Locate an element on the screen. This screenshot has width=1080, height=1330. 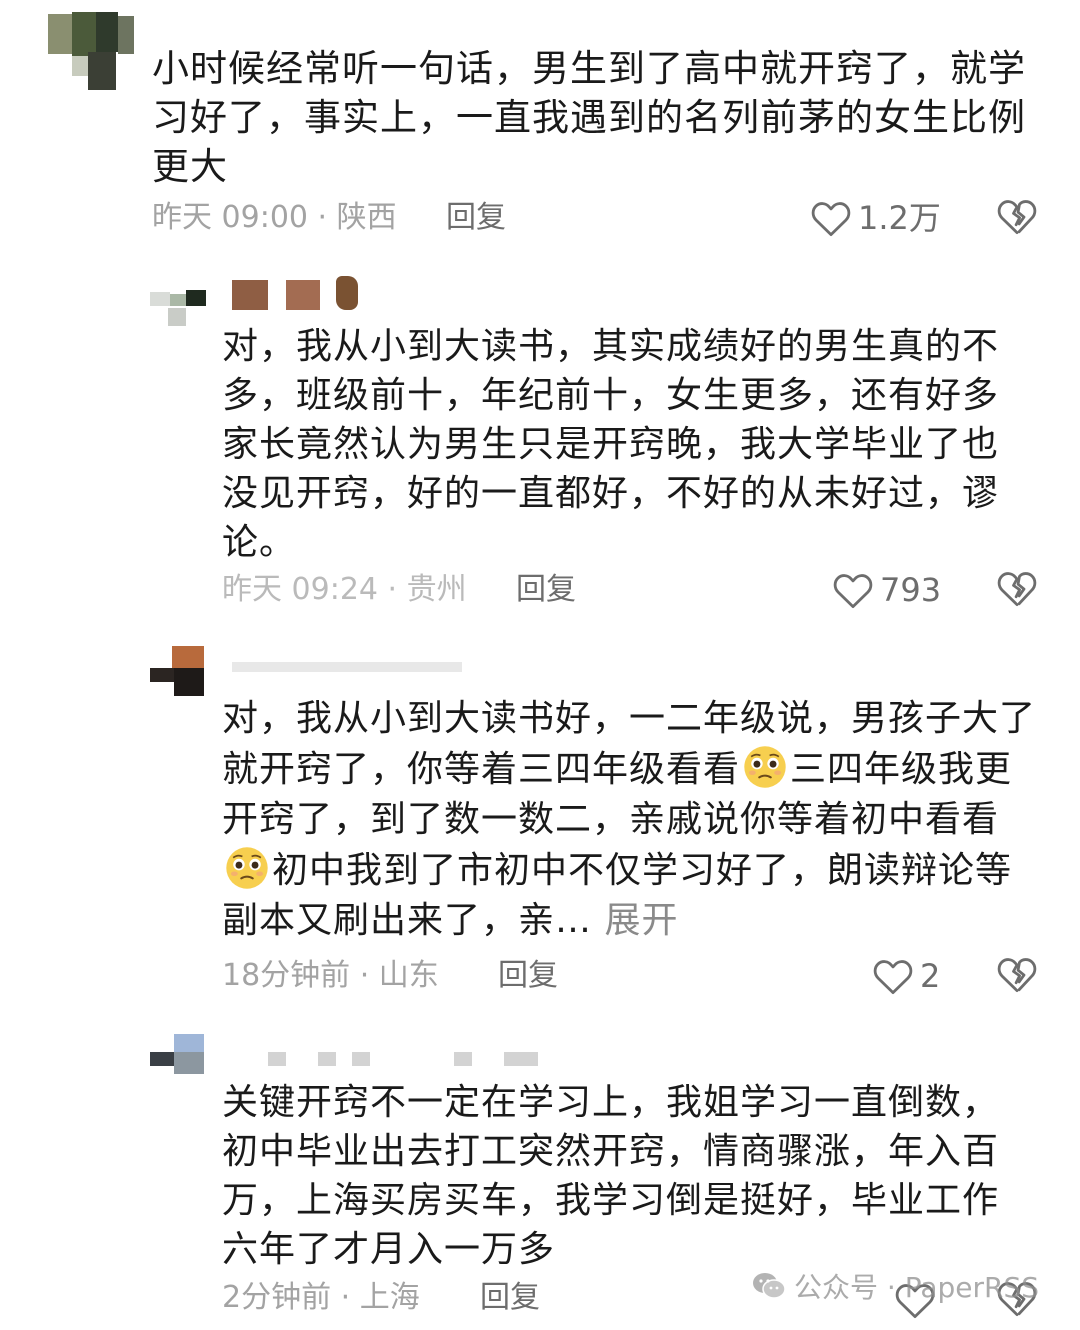
comment-meta: 昨天 09:00 · 陕西 is located at coordinates (274, 217).